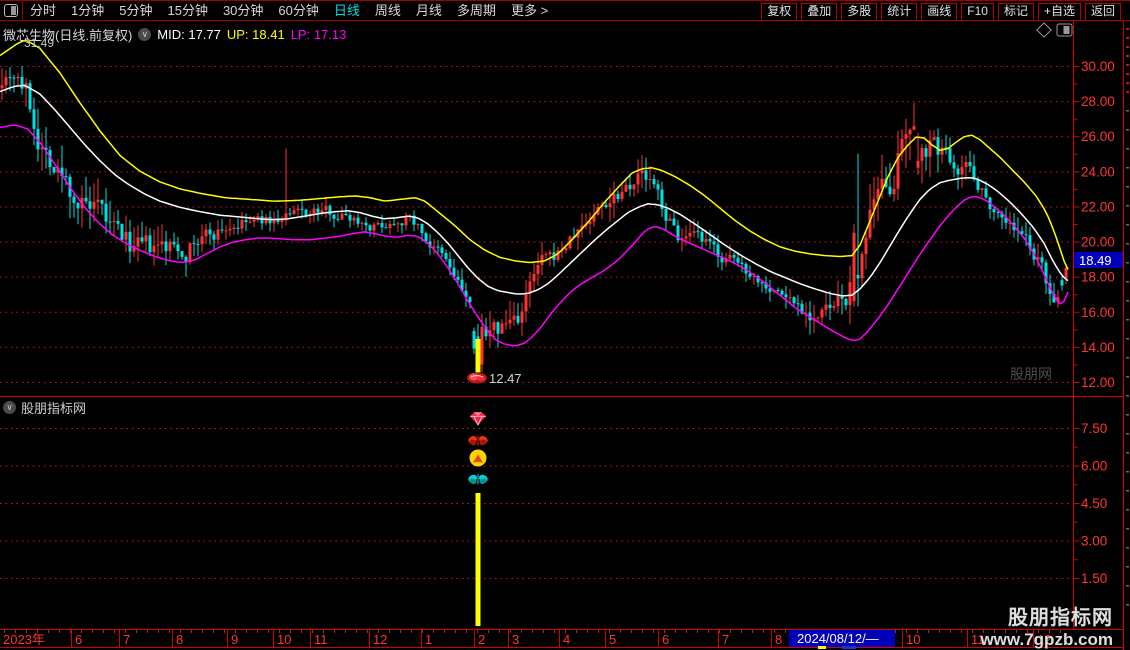 The height and width of the screenshot is (650, 1130). I want to click on toolbar-button-huaxian: 画线, so click(939, 11).